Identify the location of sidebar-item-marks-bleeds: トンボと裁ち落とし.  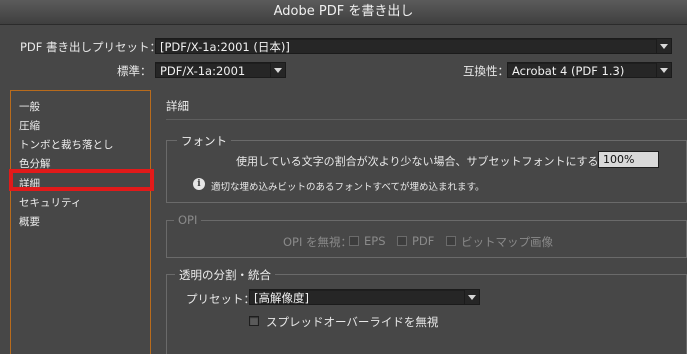
(66, 144).